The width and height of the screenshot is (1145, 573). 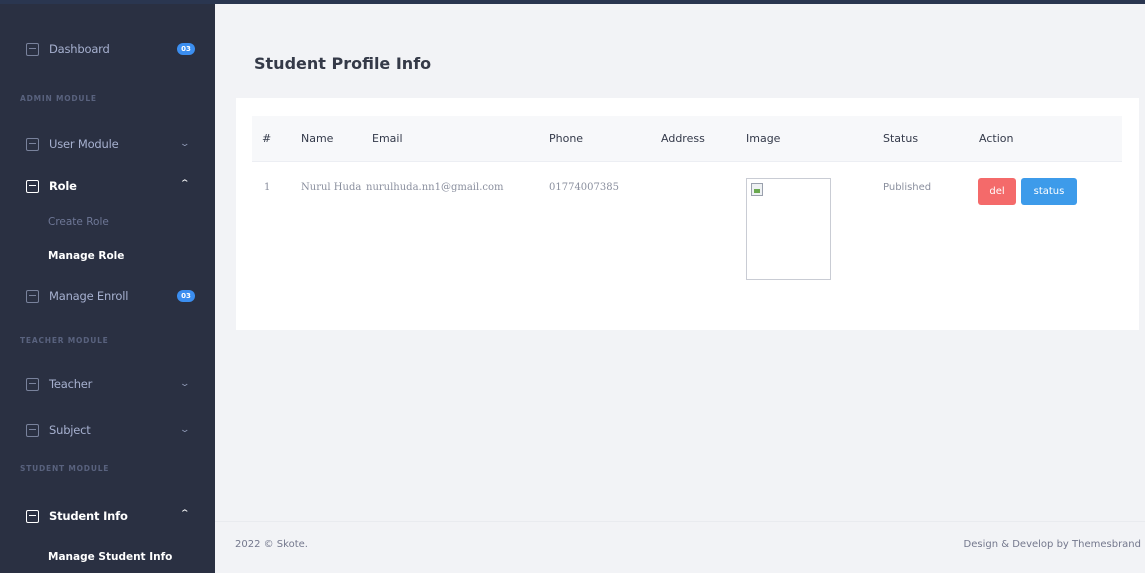 I want to click on sidebar-item-role: Role ⌃, so click(x=107, y=186).